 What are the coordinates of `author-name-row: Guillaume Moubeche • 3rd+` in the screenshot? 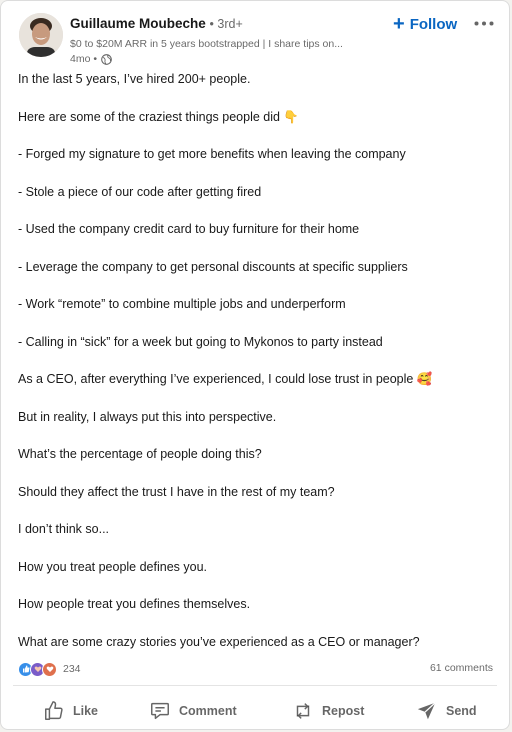 It's located at (156, 23).